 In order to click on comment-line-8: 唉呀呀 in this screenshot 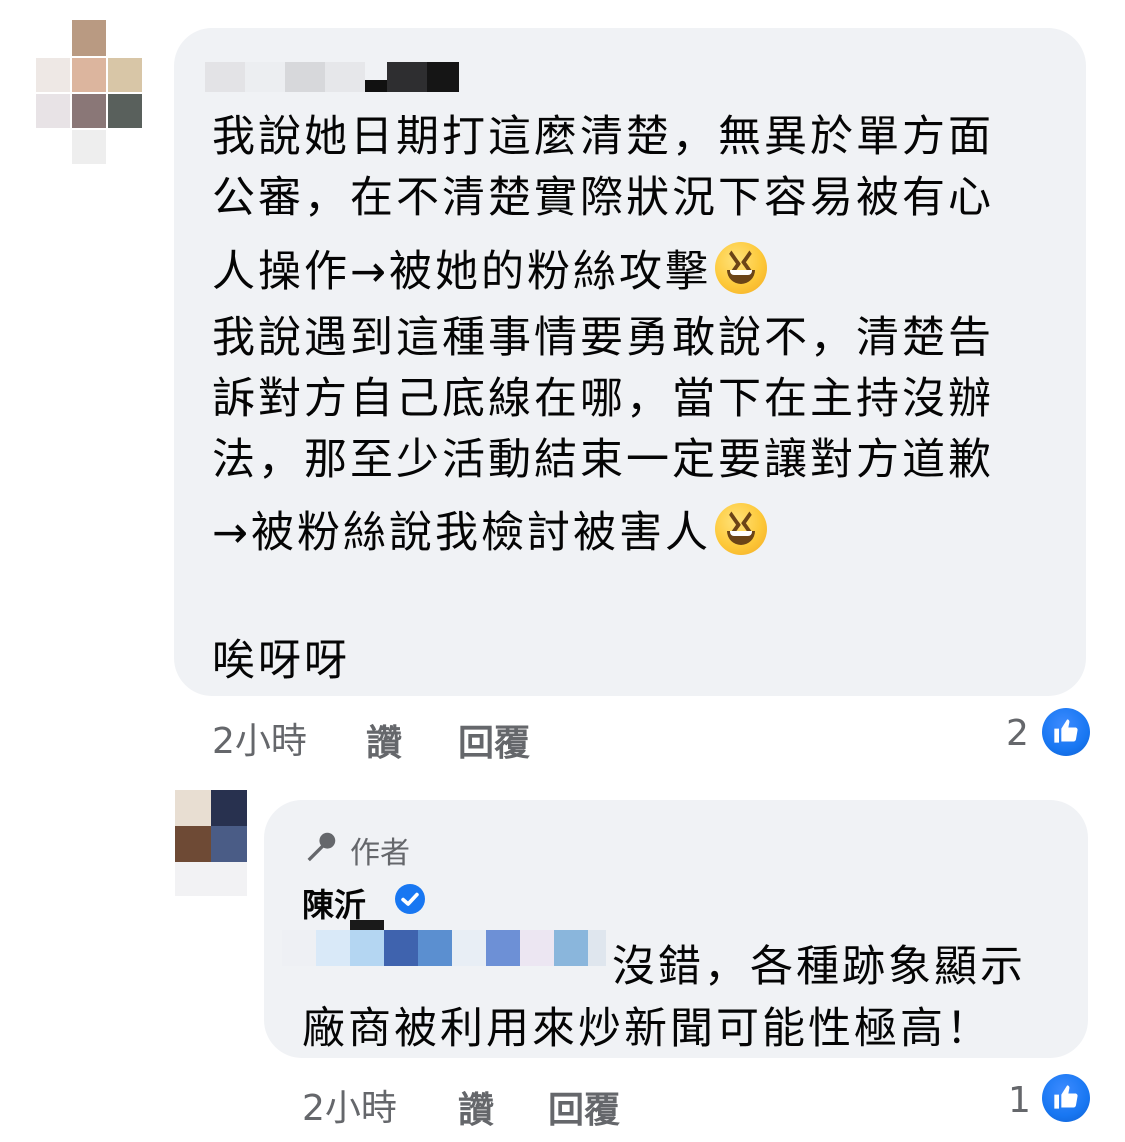, I will do `click(281, 661)`.